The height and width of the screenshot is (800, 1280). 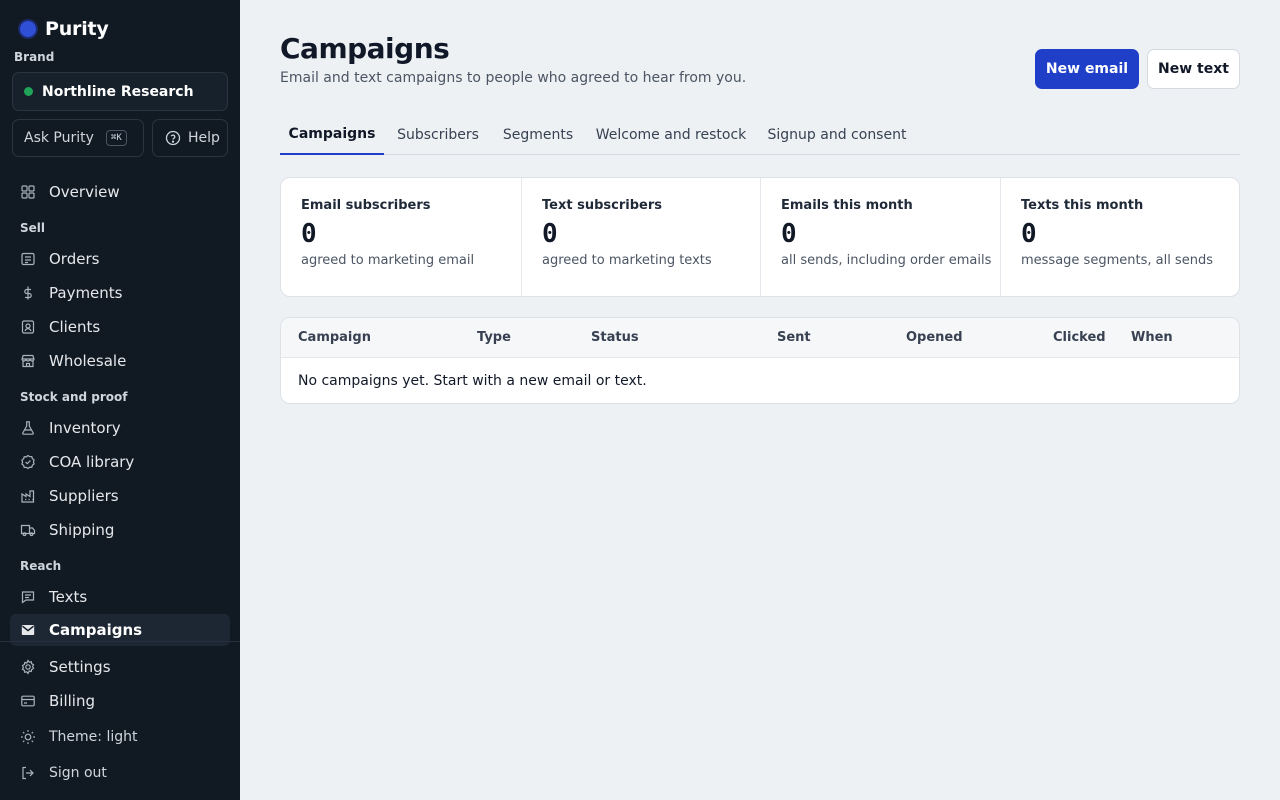 I want to click on section-label-reach: Reach, so click(x=41, y=566).